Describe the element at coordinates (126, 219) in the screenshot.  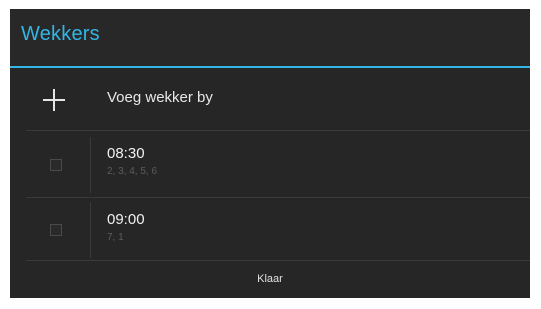
I see `alarm-time: 09:00` at that location.